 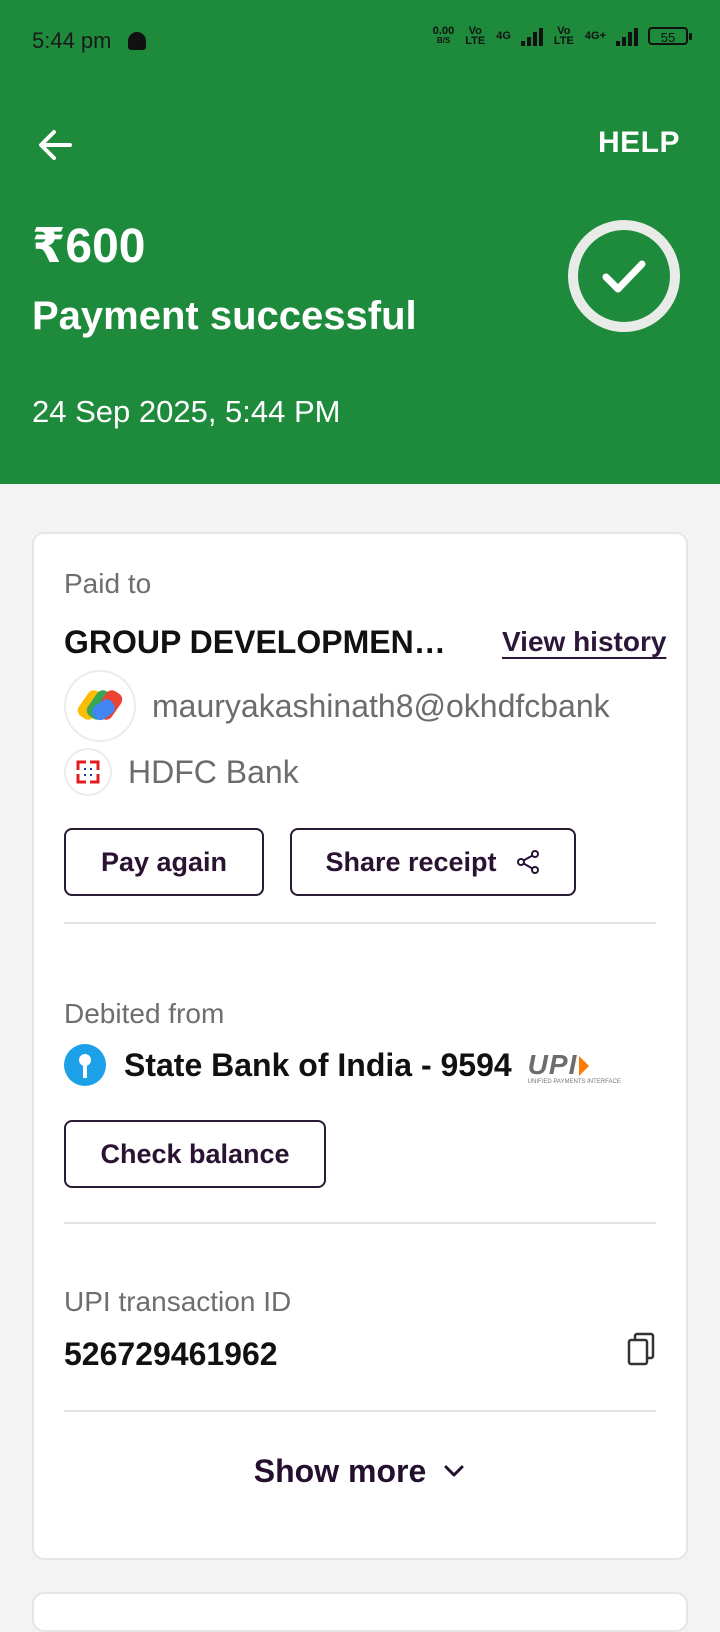 I want to click on pay-again-label: Pay again, so click(x=164, y=861).